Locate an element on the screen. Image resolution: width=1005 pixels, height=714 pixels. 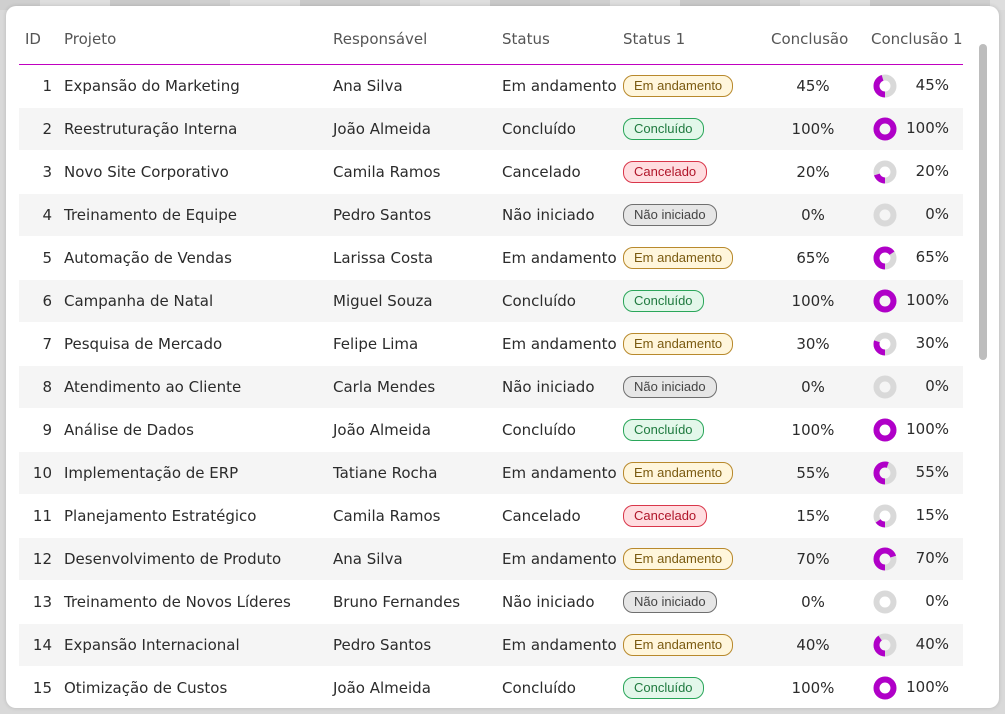
cell-owner: Felipe Lima is located at coordinates (417, 344).